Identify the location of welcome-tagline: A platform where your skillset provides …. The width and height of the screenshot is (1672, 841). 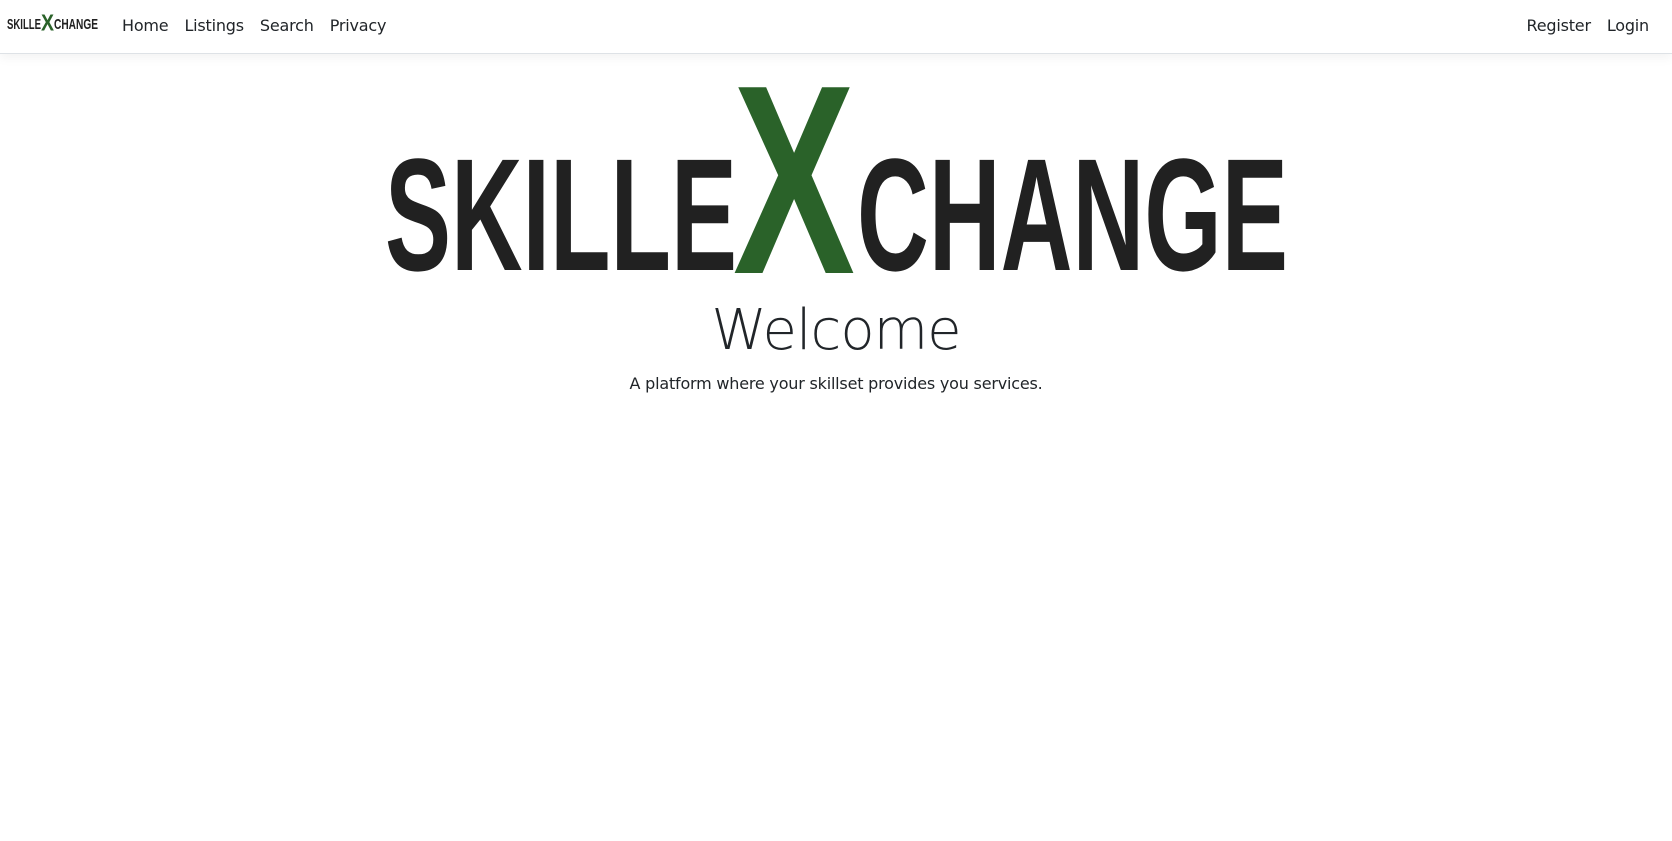
(836, 383).